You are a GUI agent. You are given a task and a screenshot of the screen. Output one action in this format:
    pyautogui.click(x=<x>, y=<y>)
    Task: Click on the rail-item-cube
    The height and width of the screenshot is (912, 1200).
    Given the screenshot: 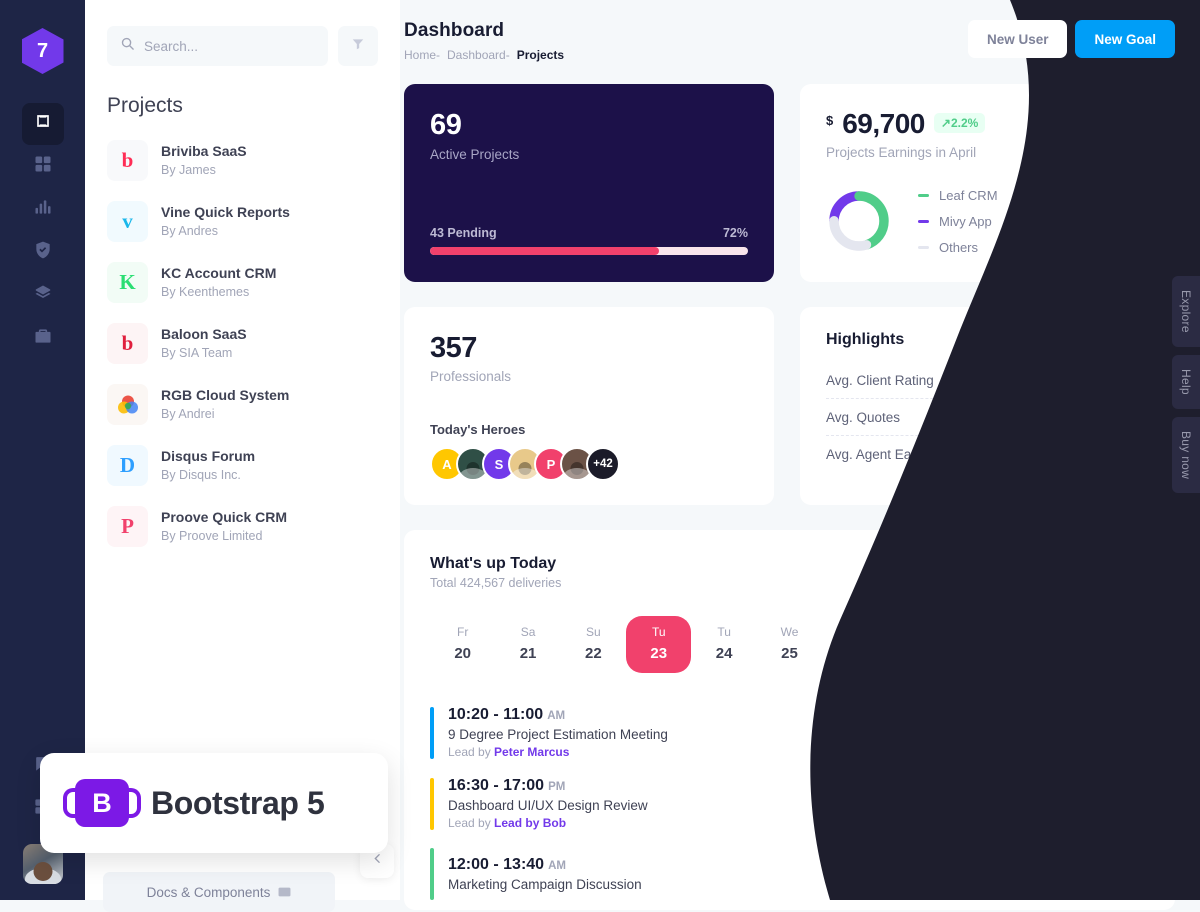 What is the action you would take?
    pyautogui.click(x=42, y=123)
    